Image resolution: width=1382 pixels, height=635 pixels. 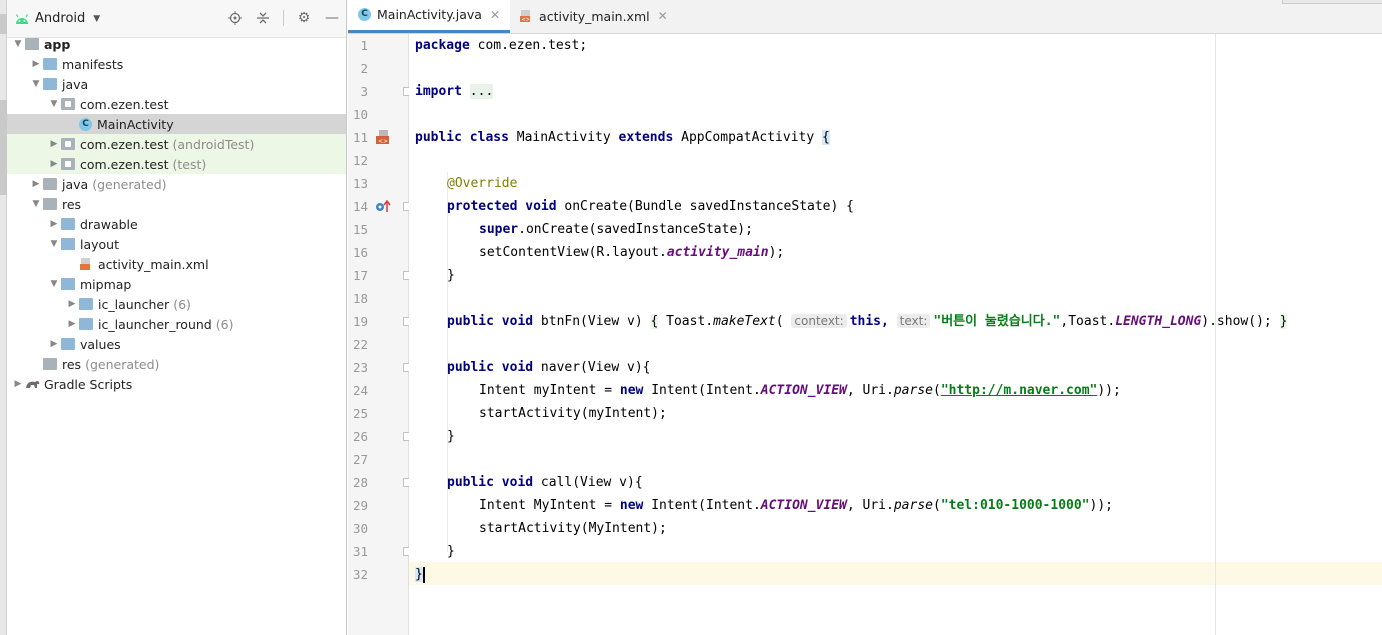 I want to click on tree-item: ▼ java, so click(x=176, y=84).